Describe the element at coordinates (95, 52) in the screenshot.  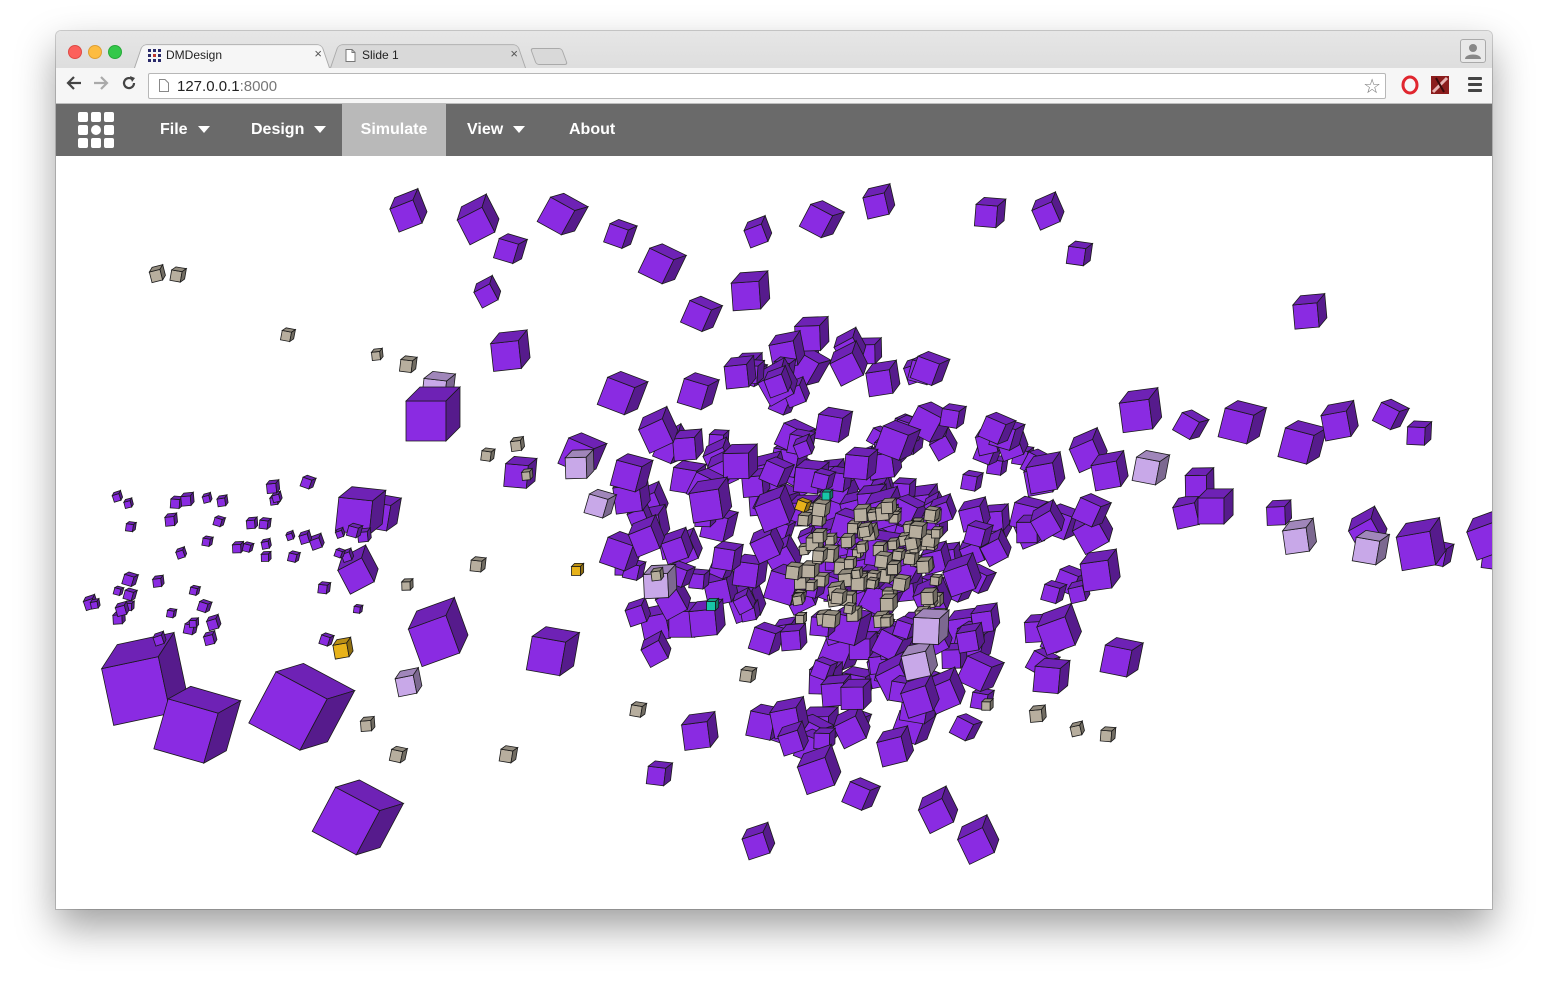
I see `minimize-window-button` at that location.